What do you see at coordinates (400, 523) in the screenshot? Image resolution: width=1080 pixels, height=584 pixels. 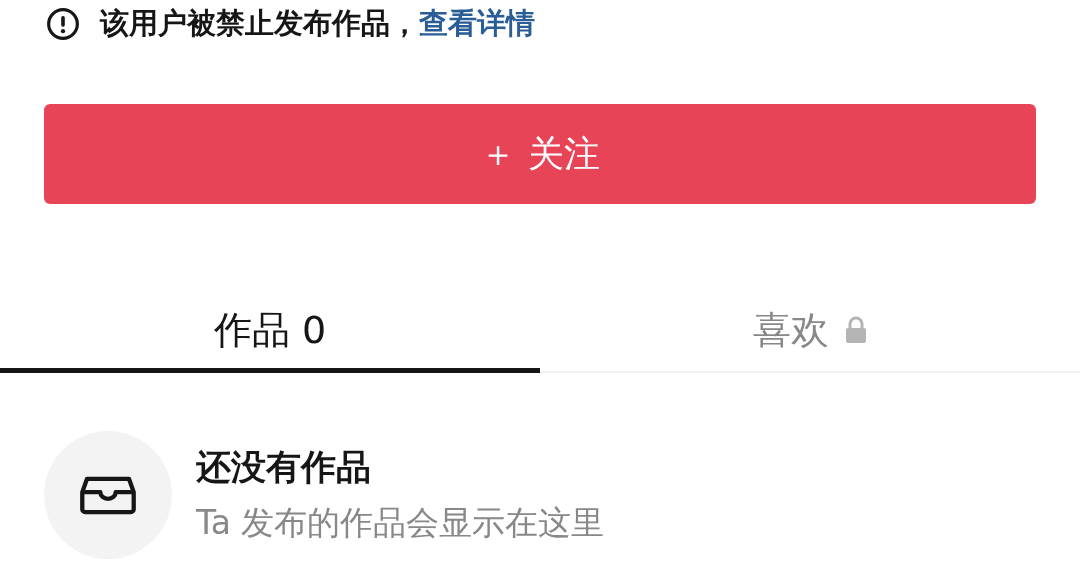 I see `empty-subtitle: Ta 发布的作品会显示在这里` at bounding box center [400, 523].